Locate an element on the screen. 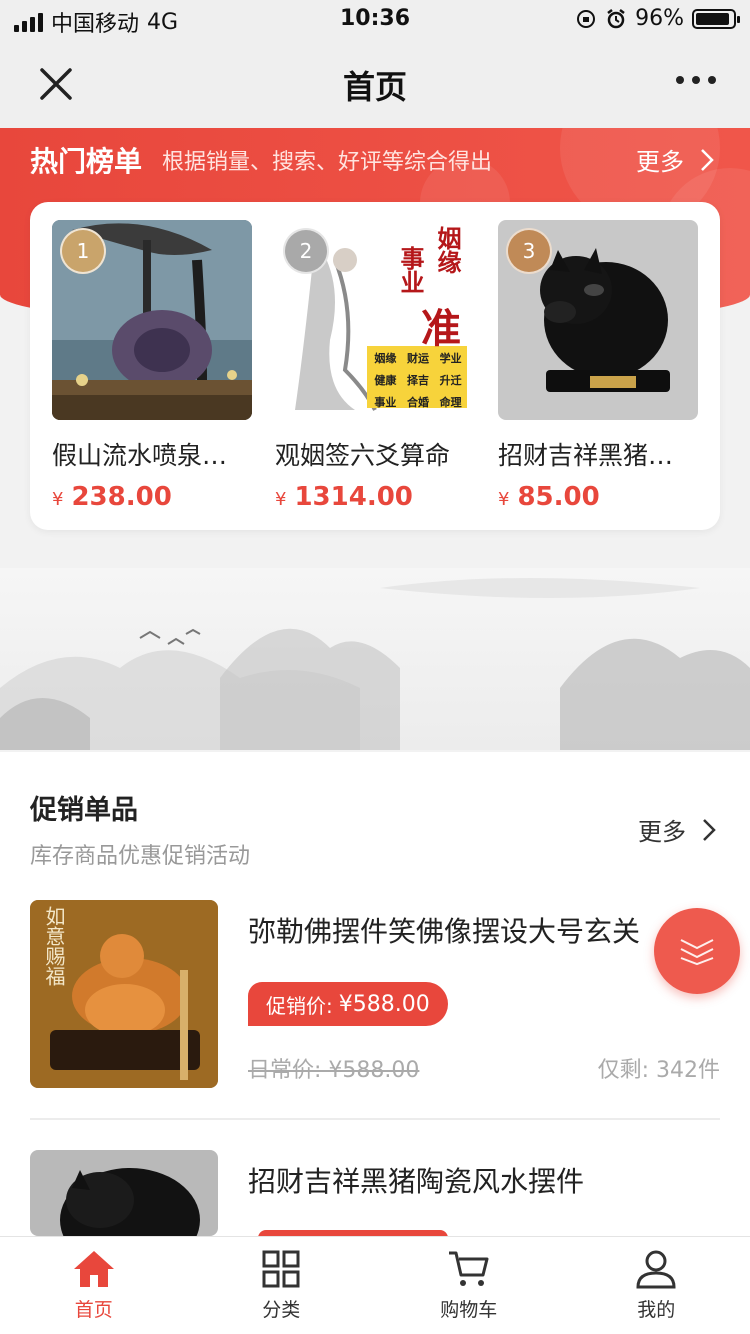 Image resolution: width=750 pixels, height=1334 pixels. tab-label: 购物车 is located at coordinates (469, 1310).